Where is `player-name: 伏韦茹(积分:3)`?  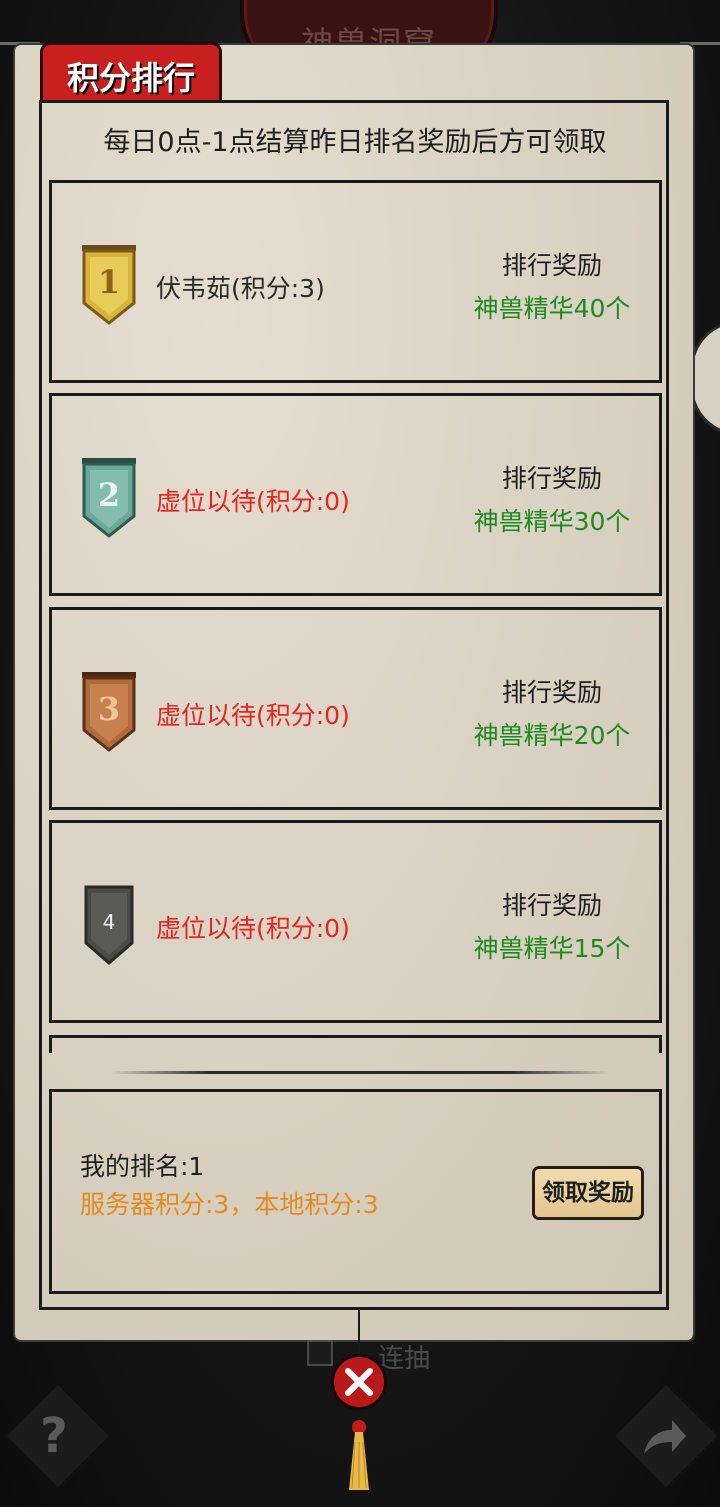 player-name: 伏韦茹(积分:3) is located at coordinates (240, 288).